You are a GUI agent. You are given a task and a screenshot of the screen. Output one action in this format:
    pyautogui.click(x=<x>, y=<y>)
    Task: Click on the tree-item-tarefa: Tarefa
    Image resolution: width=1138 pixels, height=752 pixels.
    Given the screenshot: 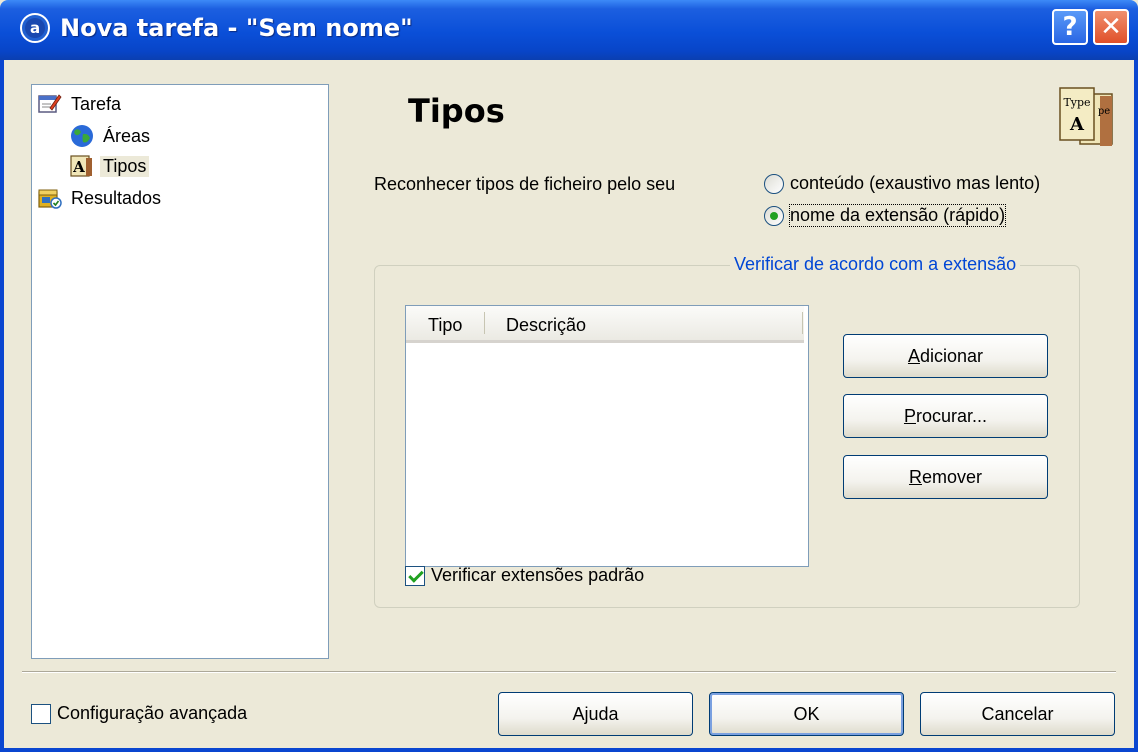 What is the action you would take?
    pyautogui.click(x=81, y=104)
    